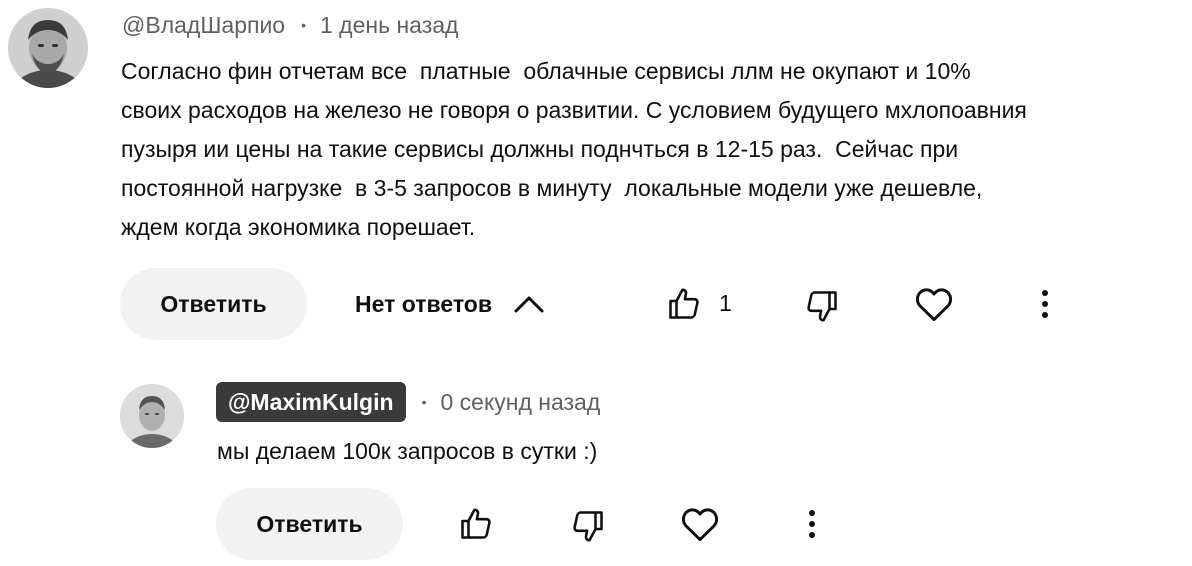  I want to click on comment-header: @ВладШарпио • 1 день назад, so click(290, 25).